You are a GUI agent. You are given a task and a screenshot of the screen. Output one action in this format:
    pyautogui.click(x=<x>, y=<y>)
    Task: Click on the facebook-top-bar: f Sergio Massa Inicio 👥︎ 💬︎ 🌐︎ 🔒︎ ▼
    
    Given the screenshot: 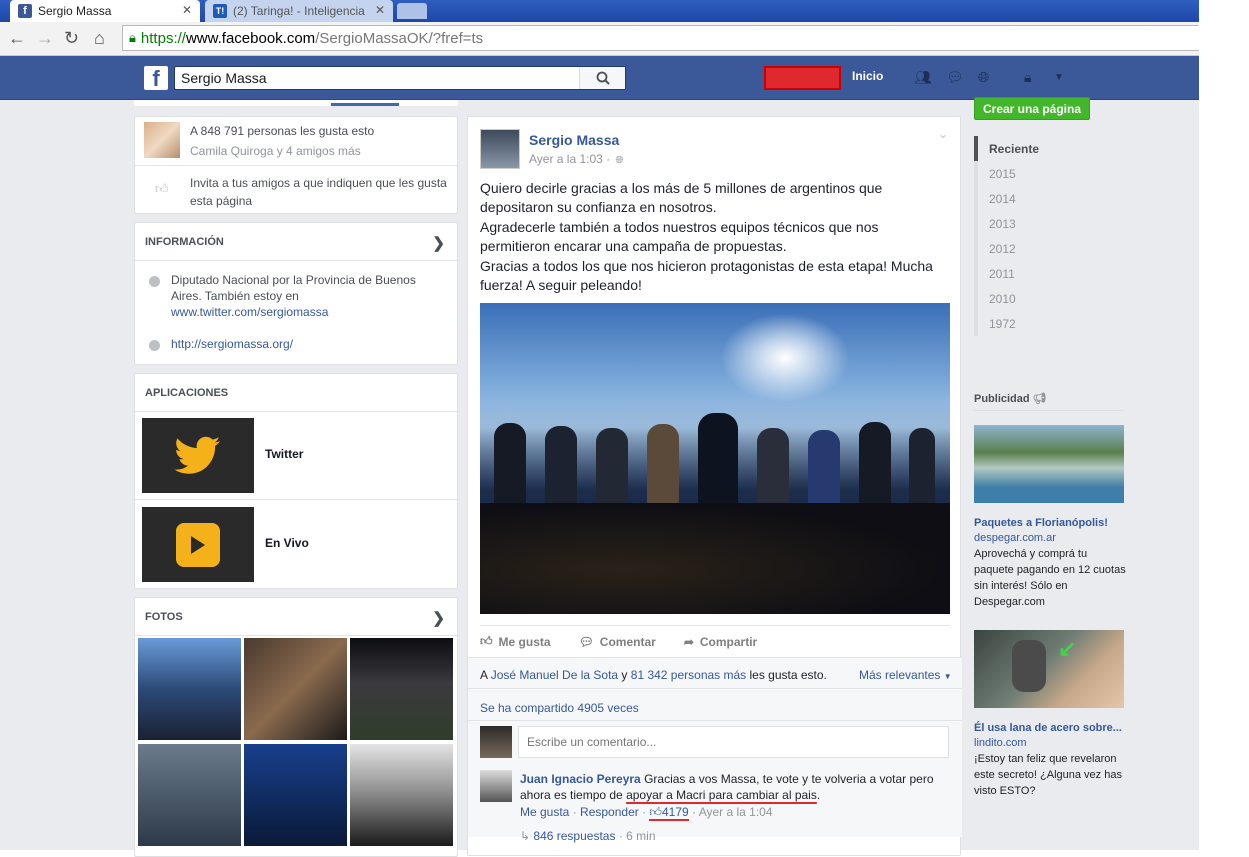 What is the action you would take?
    pyautogui.click(x=599, y=78)
    